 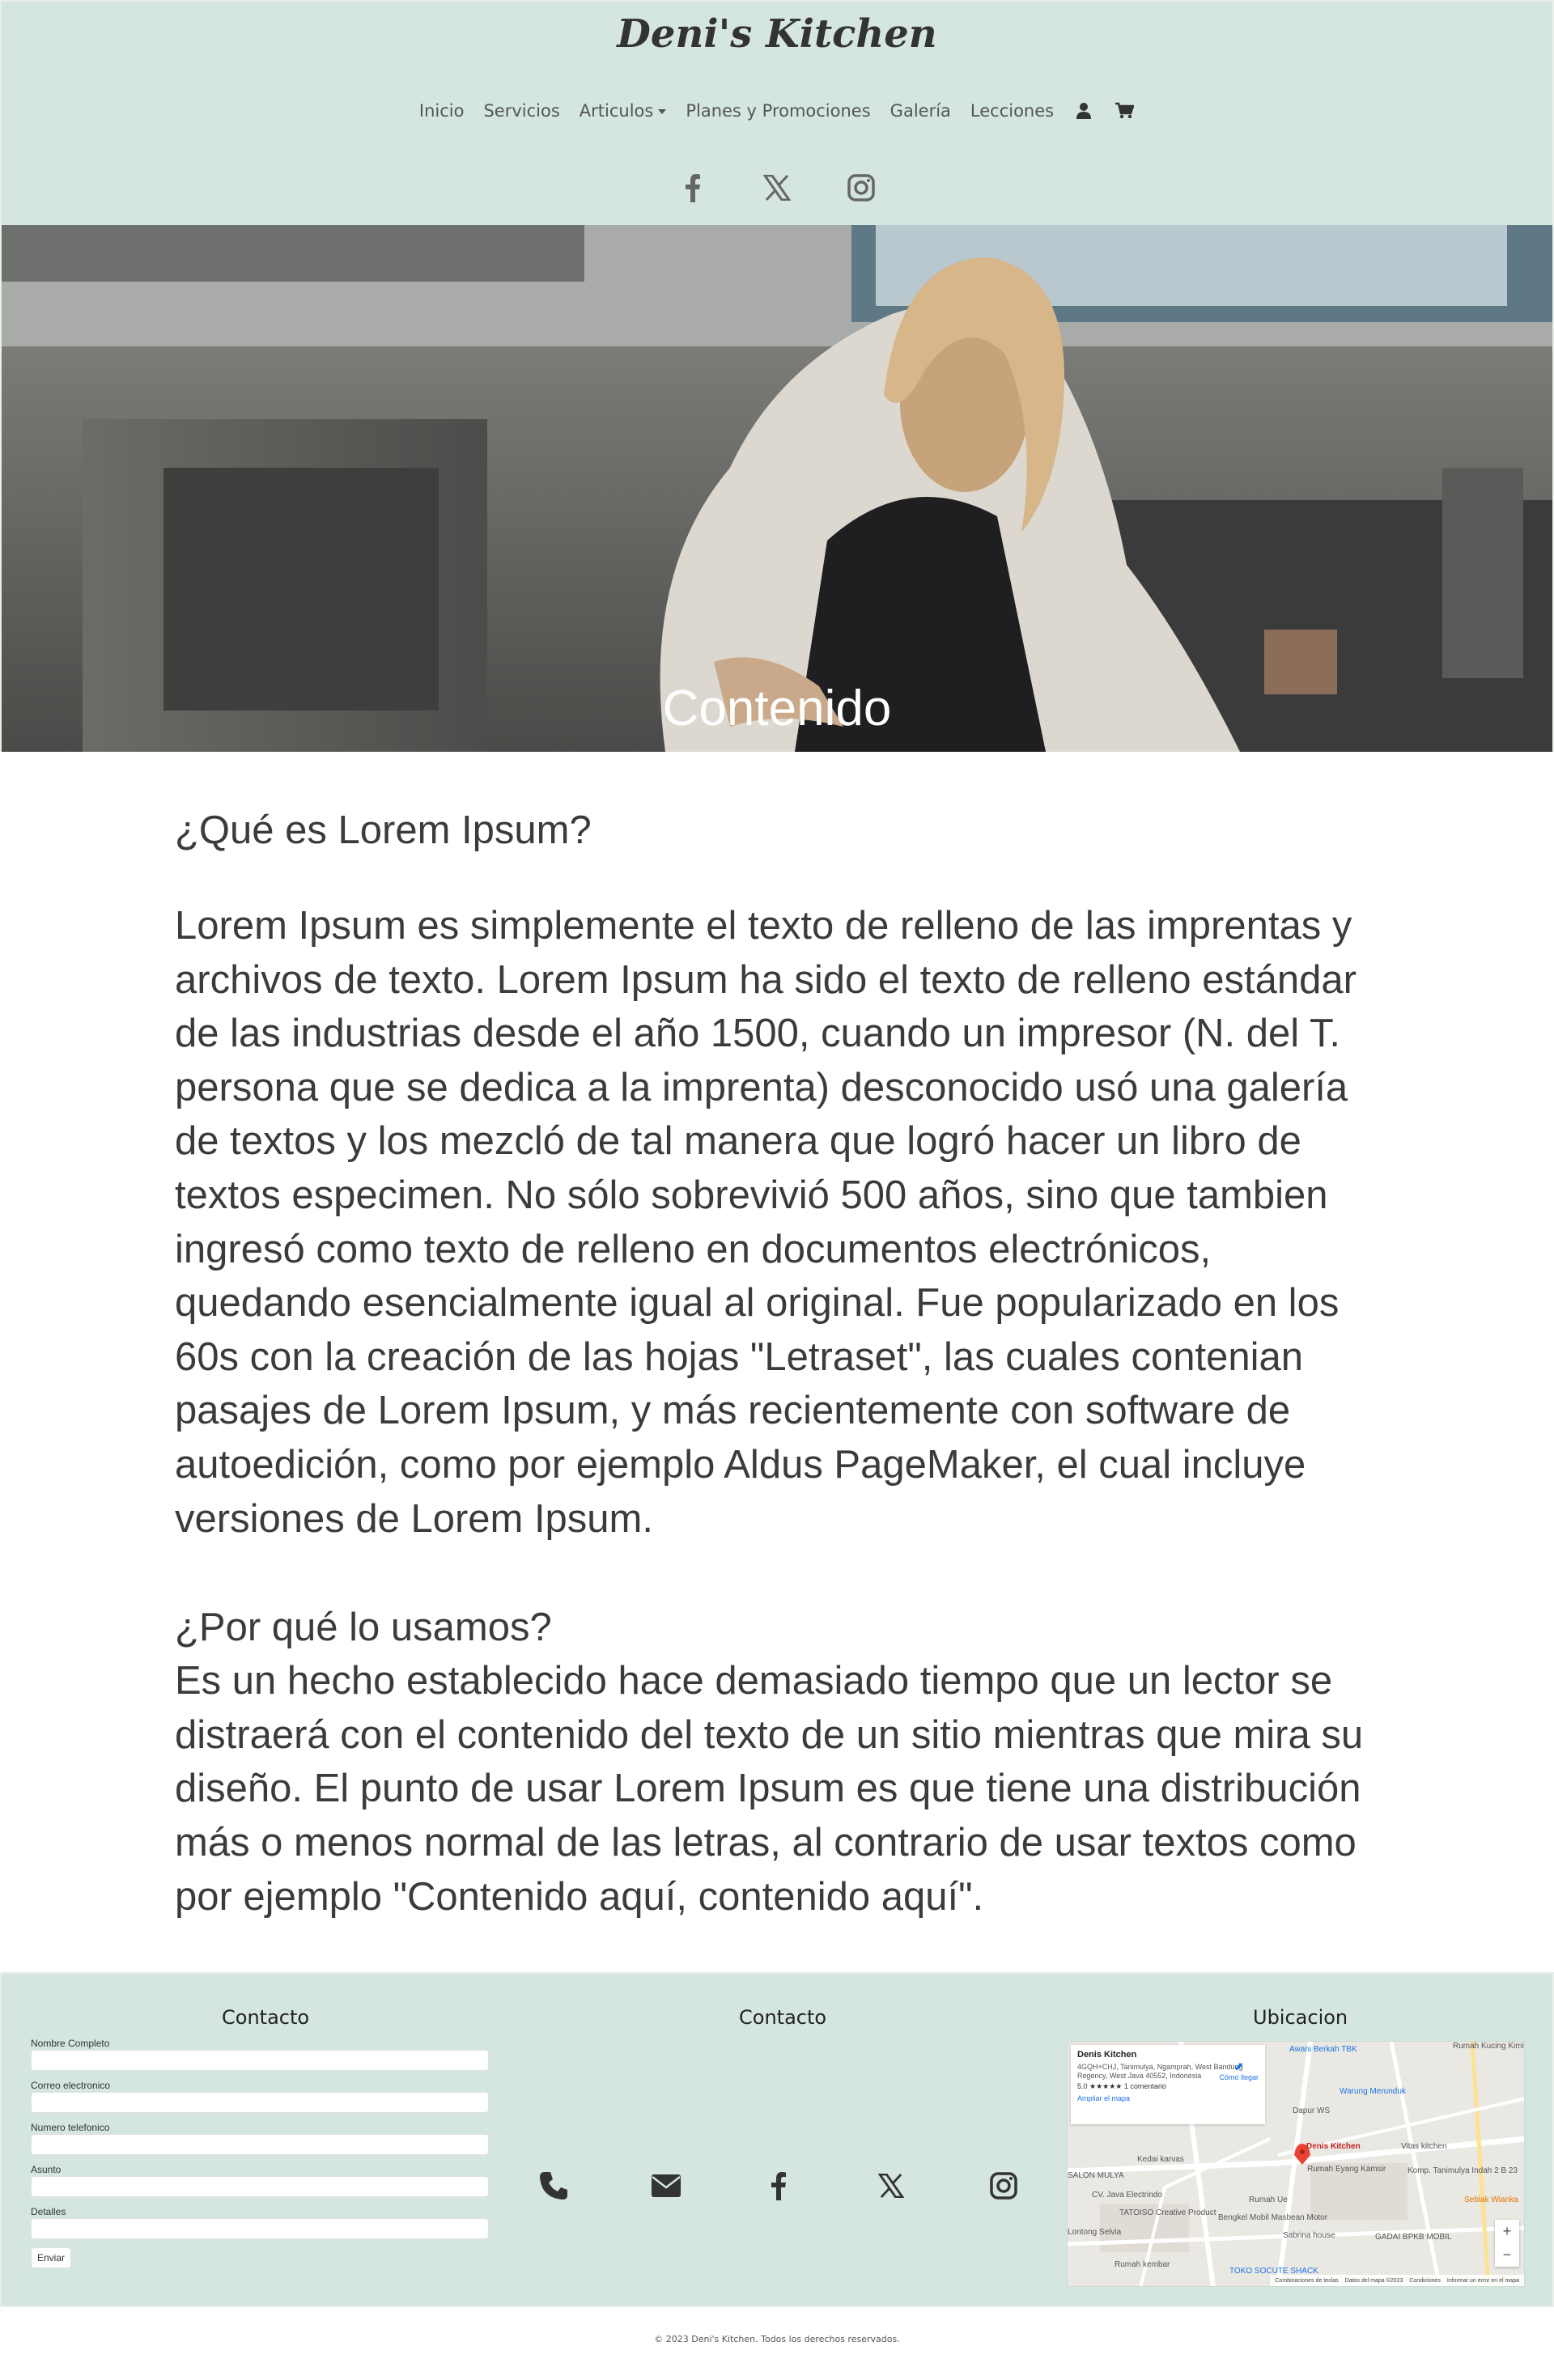 I want to click on nav-articulos-label: Articulos, so click(x=616, y=111).